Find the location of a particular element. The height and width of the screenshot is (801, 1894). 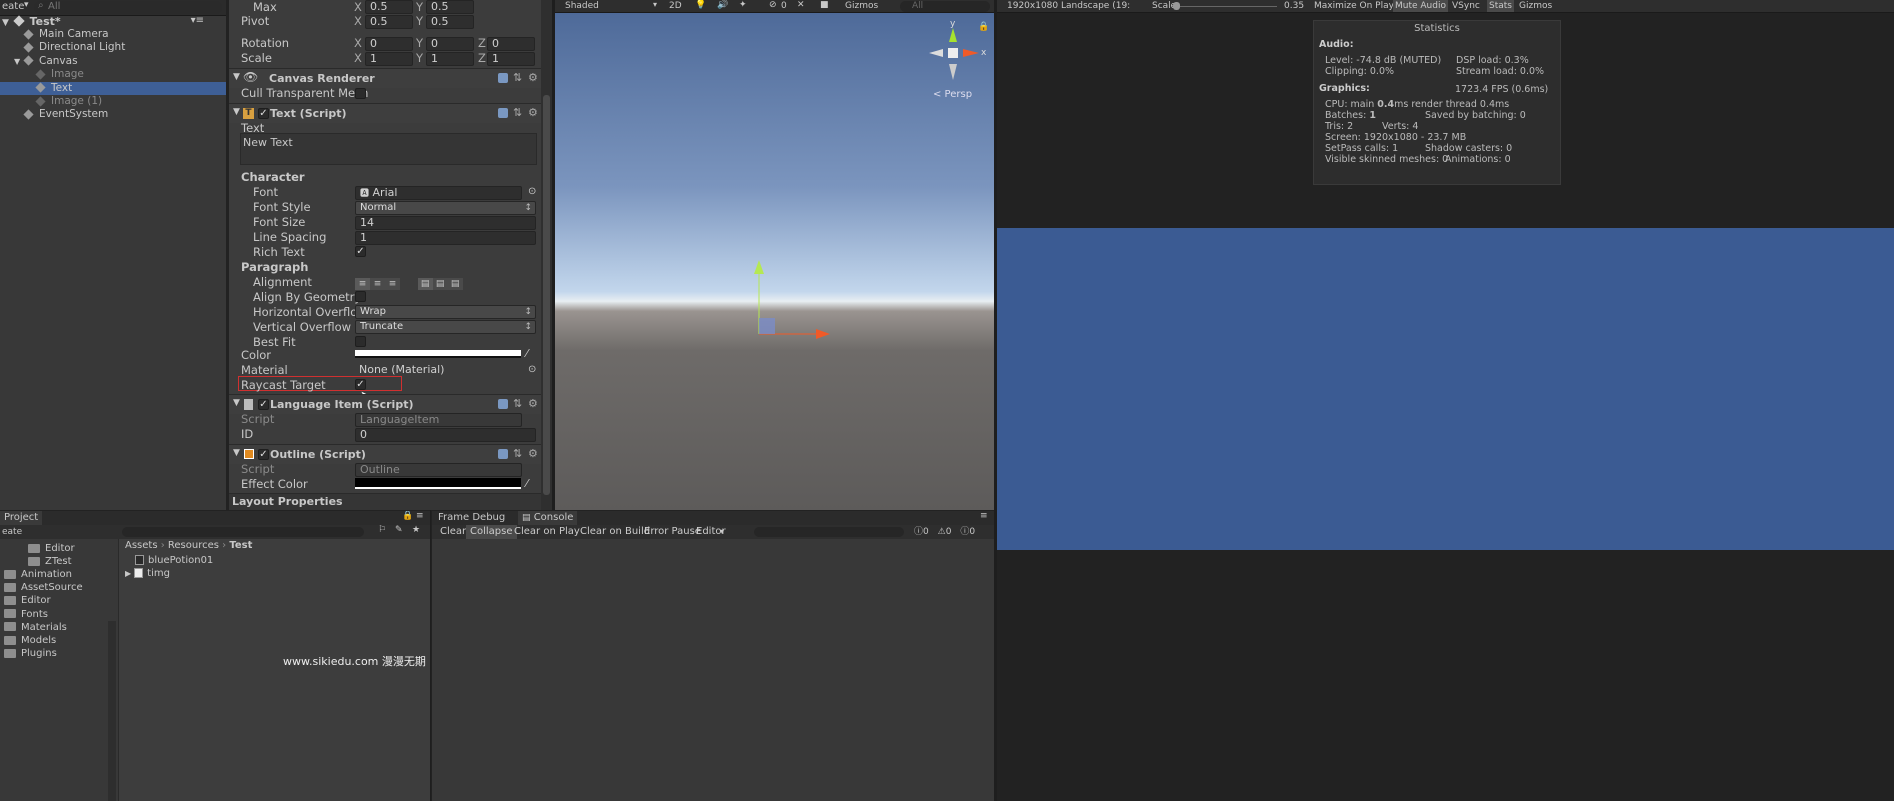

canvas-renderer-header: ▼ 👁 Canvas Renderer ⇅ ⚙ is located at coordinates (390, 78).